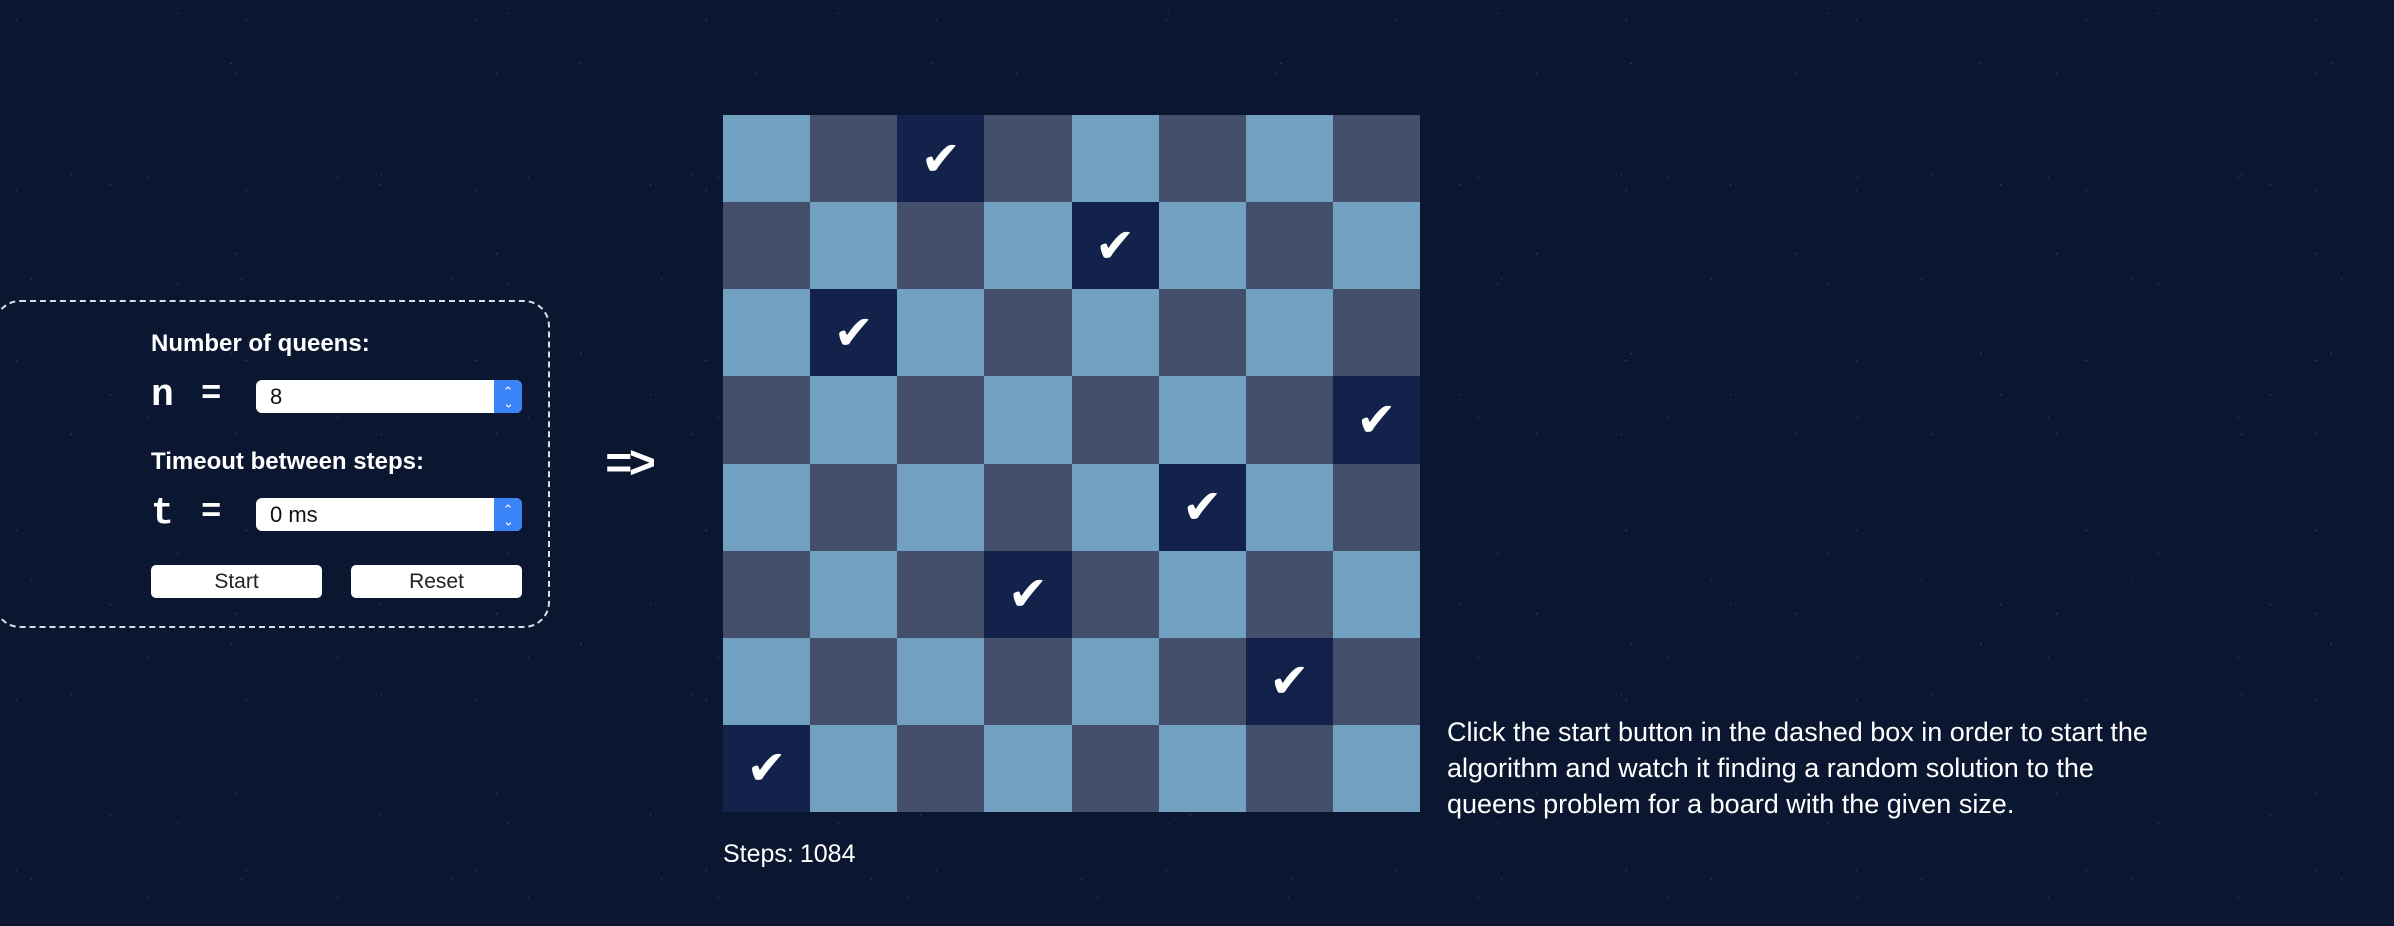  Describe the element at coordinates (436, 581) in the screenshot. I see `reset-button: Reset` at that location.